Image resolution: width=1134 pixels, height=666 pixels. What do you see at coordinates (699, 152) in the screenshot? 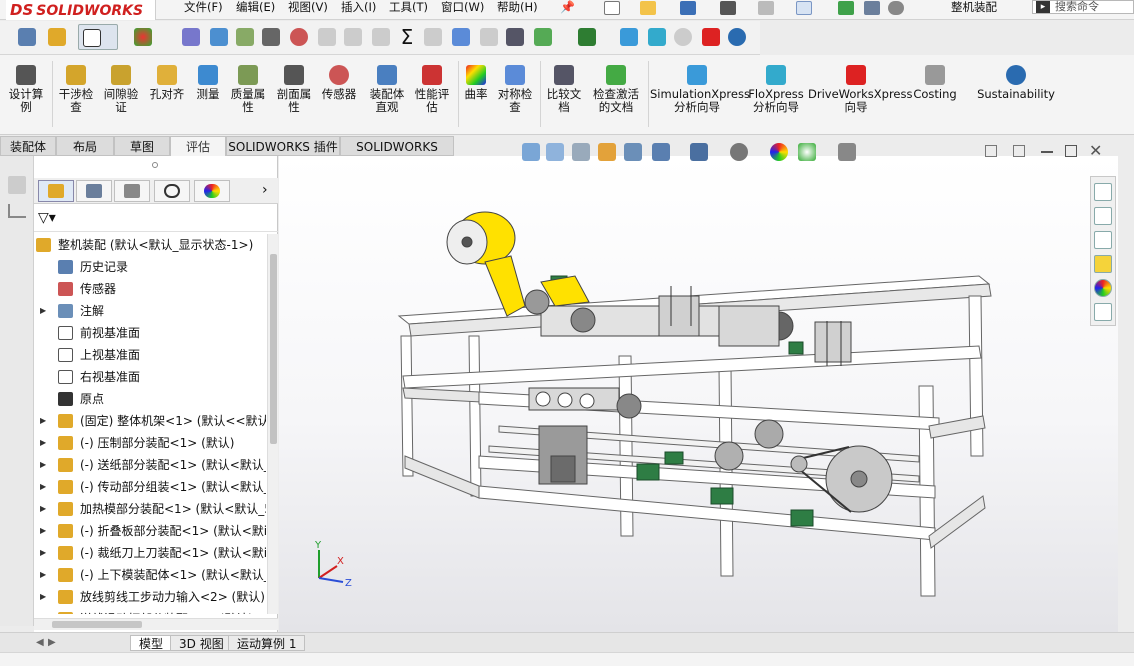
I see `display-style-icon` at bounding box center [699, 152].